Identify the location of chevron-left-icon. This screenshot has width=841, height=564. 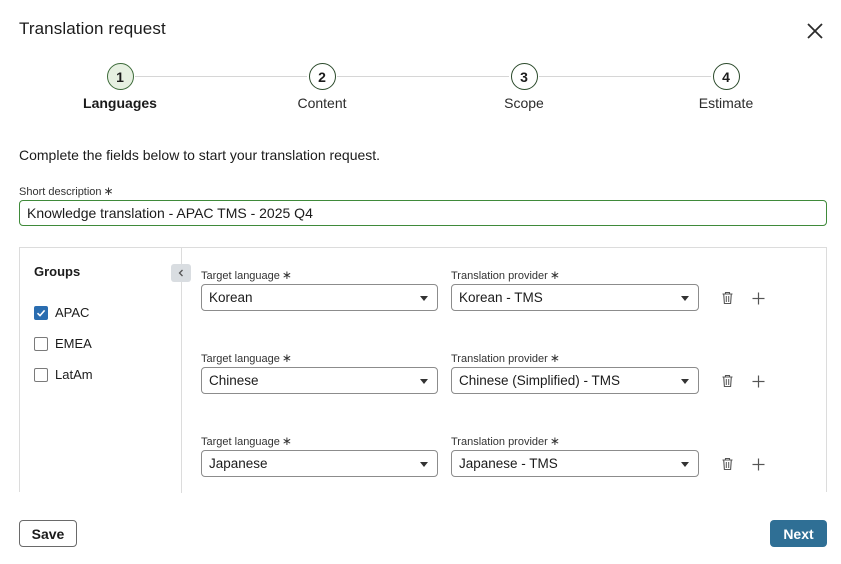
(180, 273).